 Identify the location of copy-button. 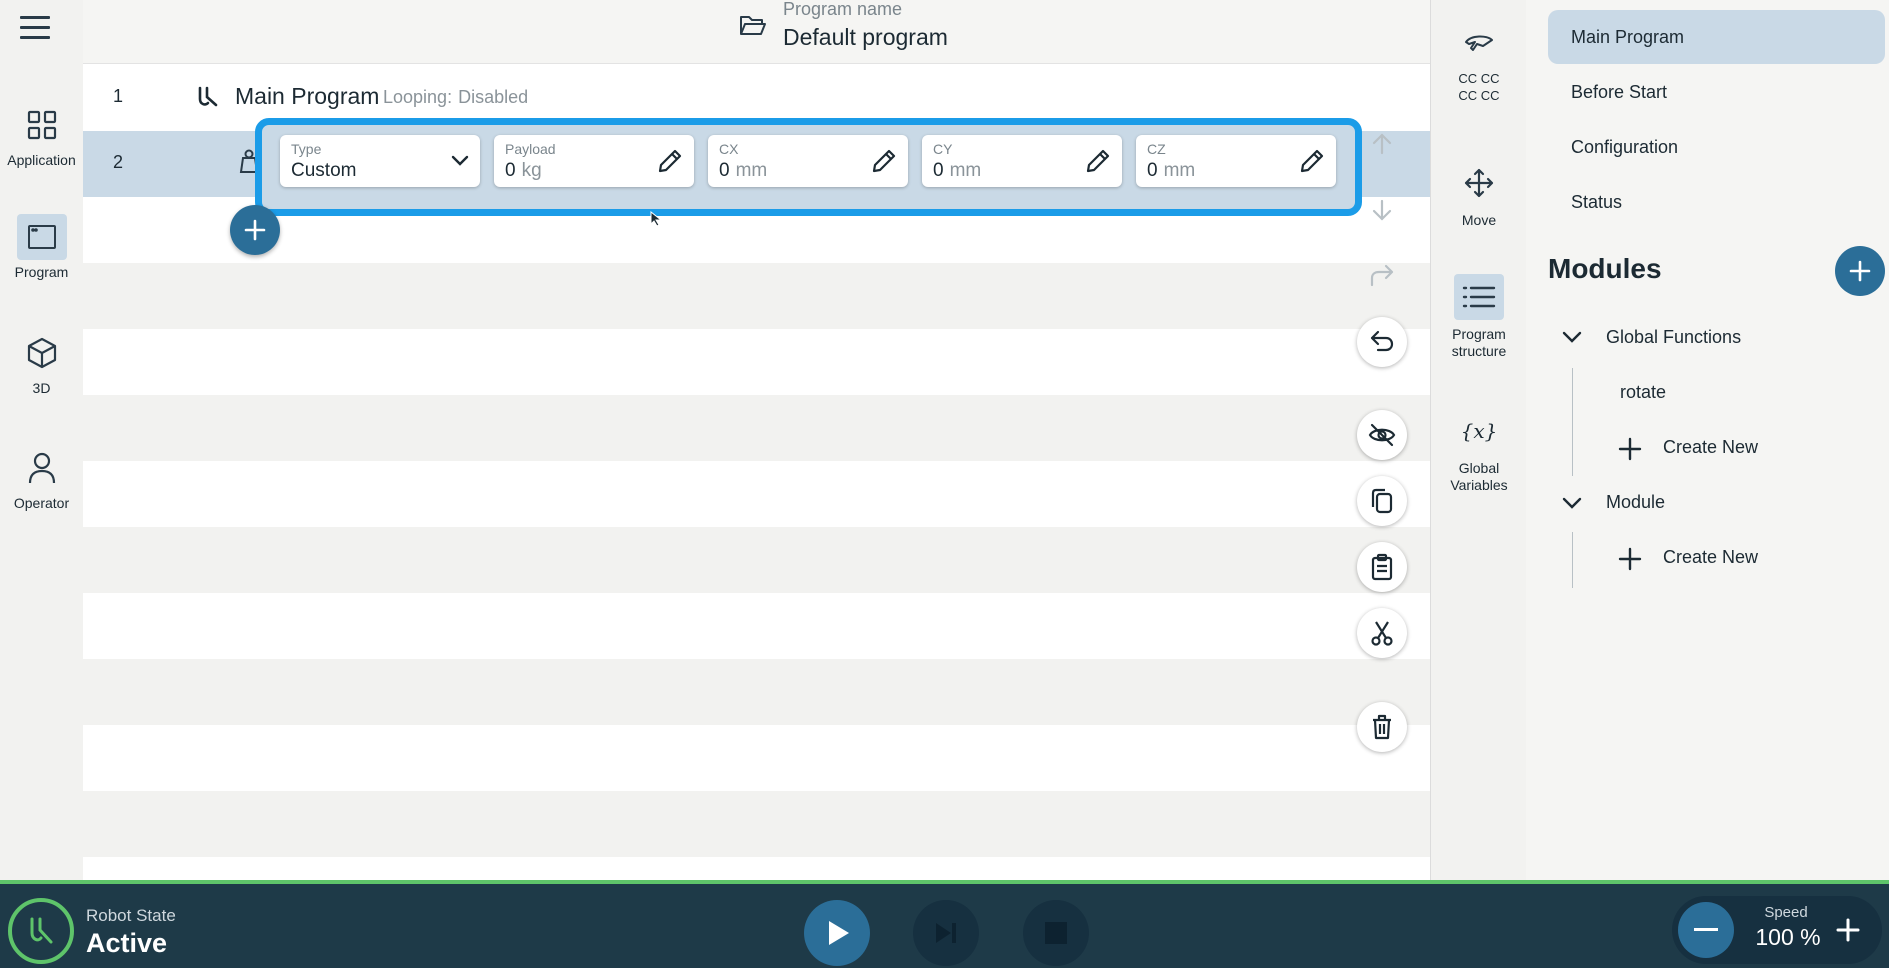
(1382, 501).